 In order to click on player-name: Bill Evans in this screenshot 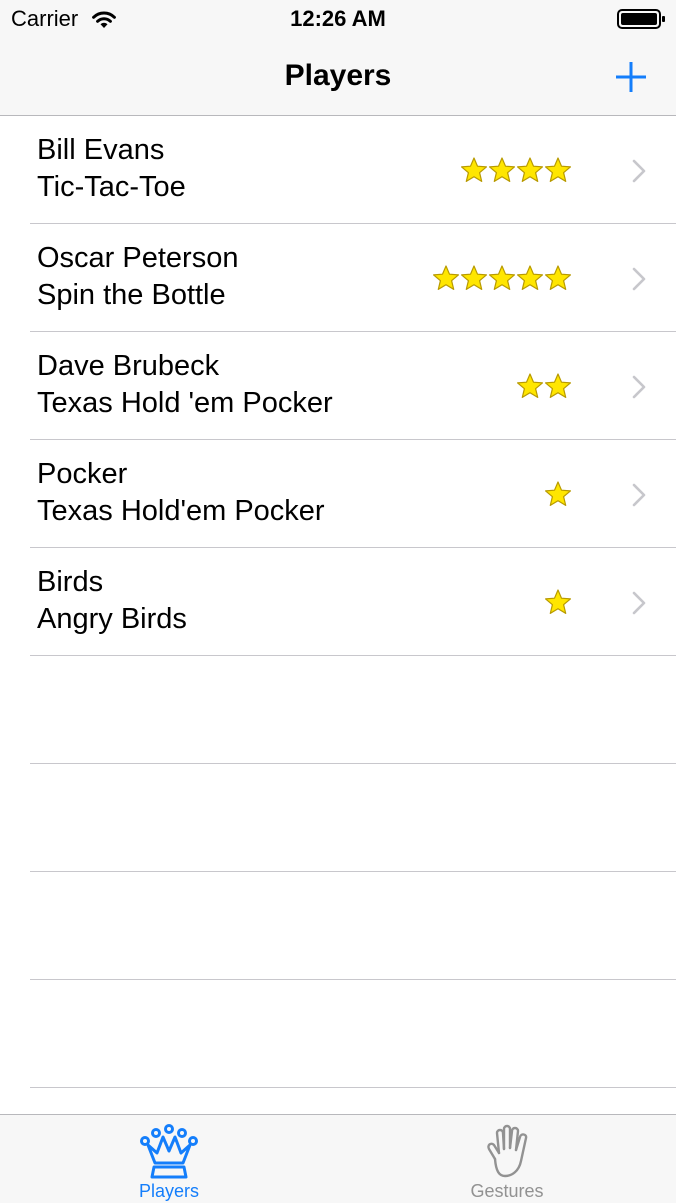, I will do `click(101, 150)`.